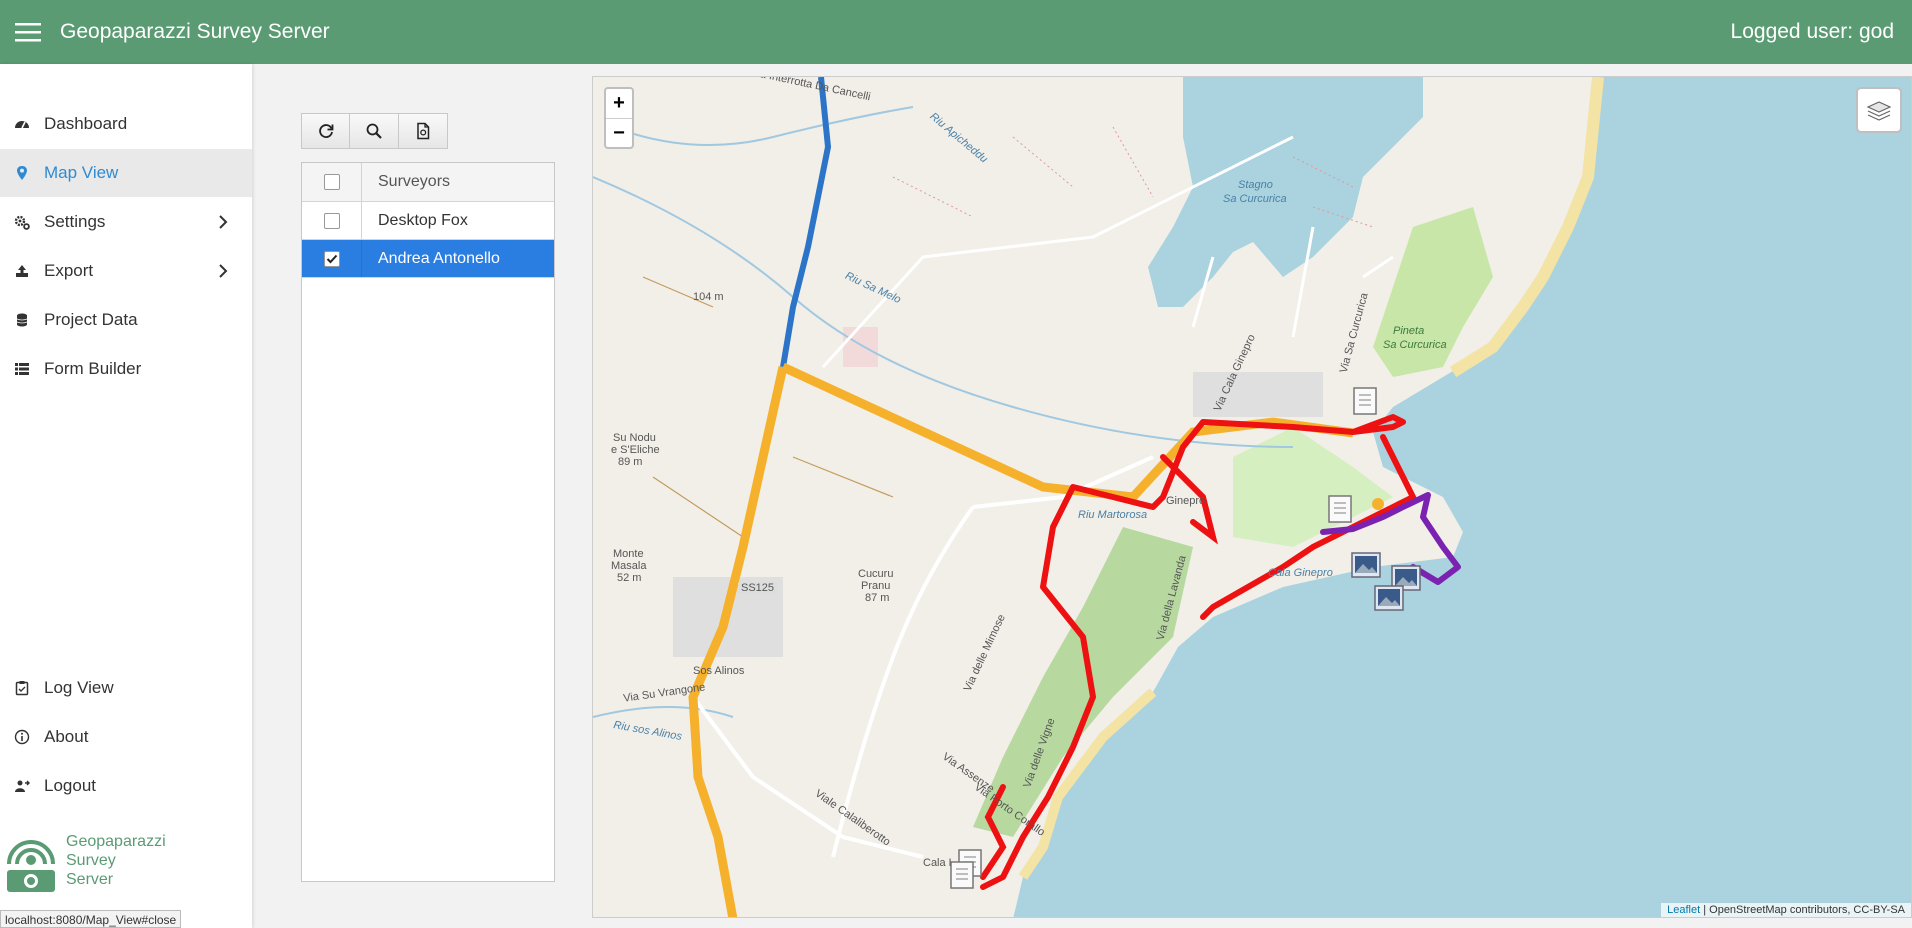  Describe the element at coordinates (126, 737) in the screenshot. I see `sidebar-item-about: About` at that location.